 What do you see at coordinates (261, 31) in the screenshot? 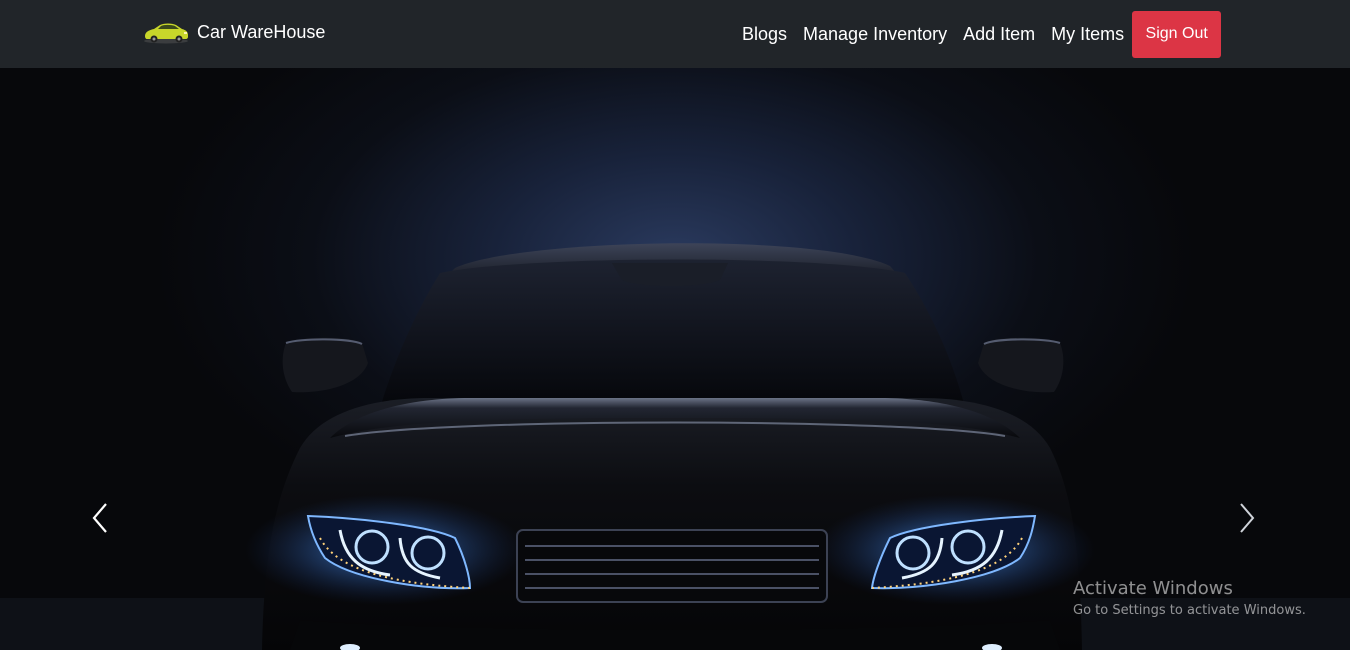
I see `brand-name: Car WareHouse` at bounding box center [261, 31].